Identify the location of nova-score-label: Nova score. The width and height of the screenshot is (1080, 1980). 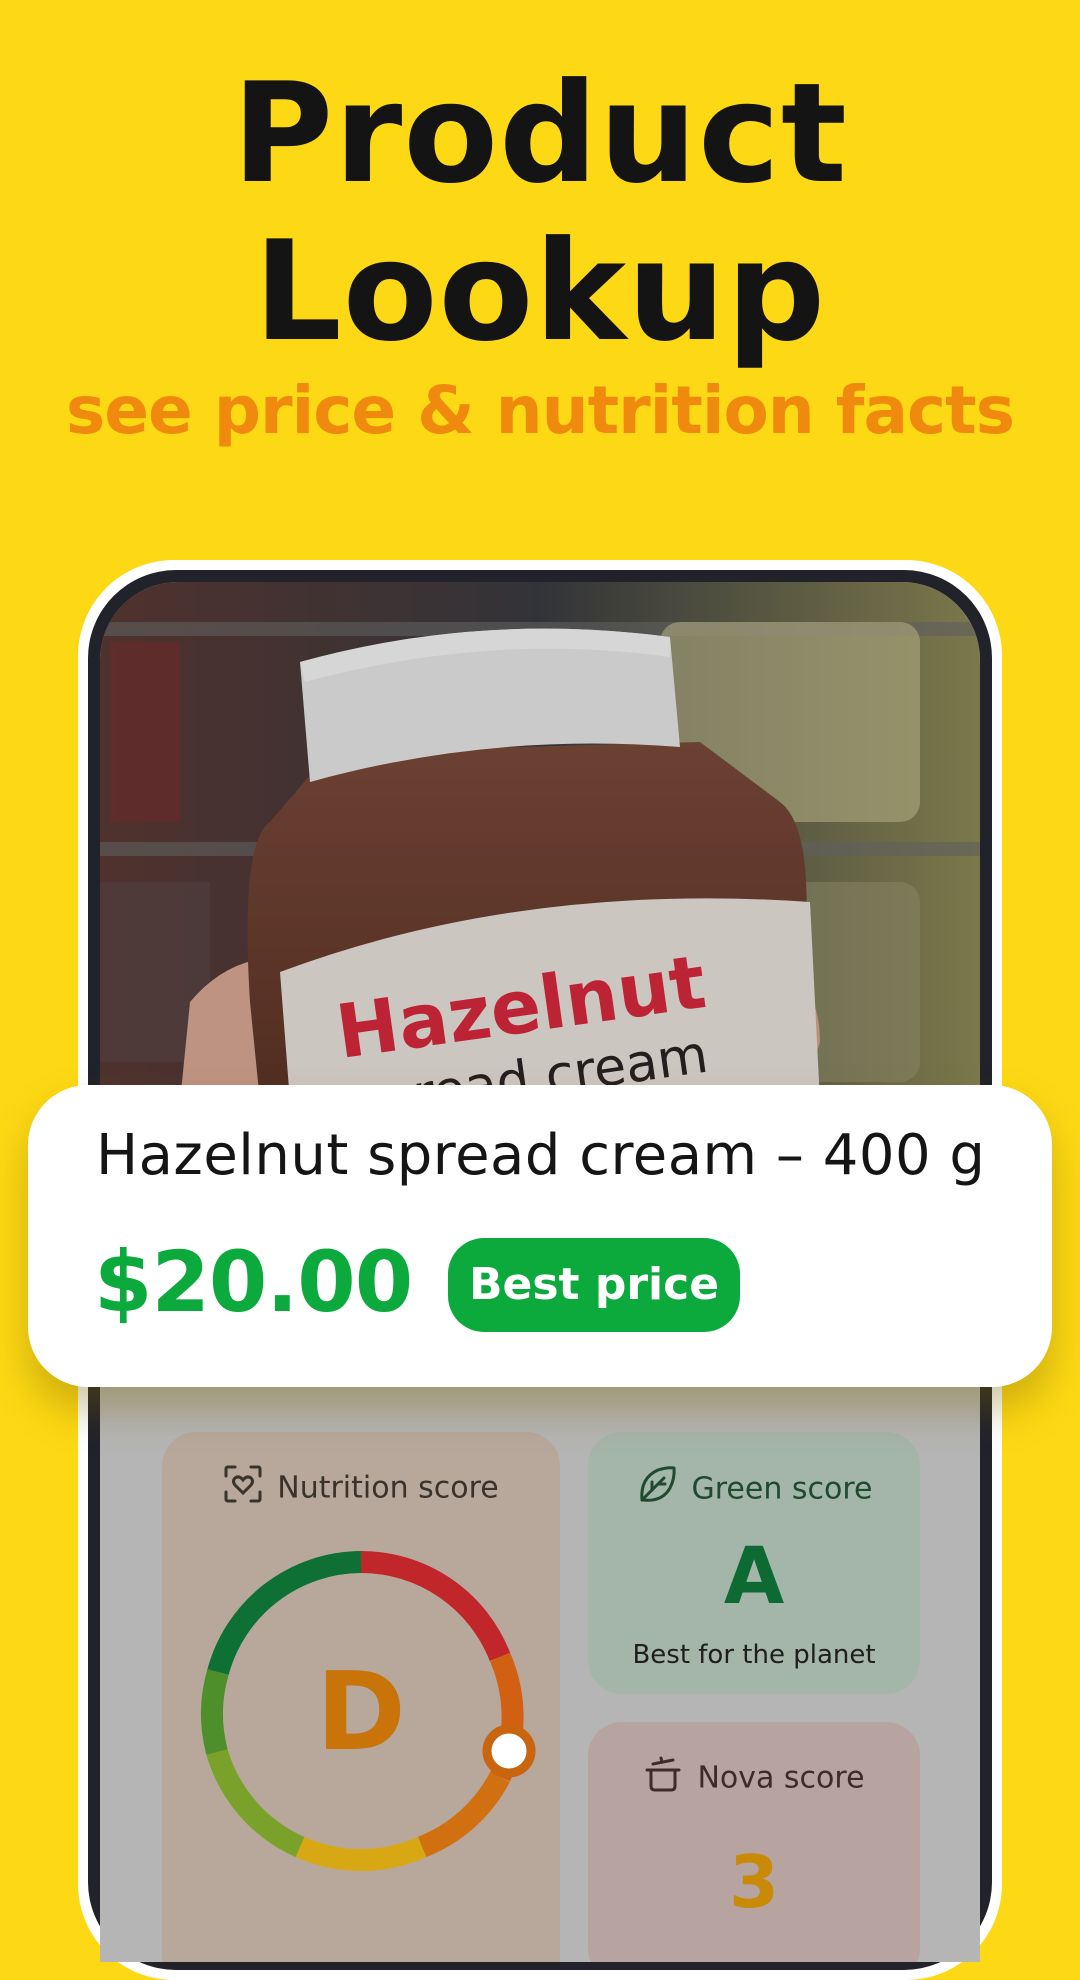
(781, 1778).